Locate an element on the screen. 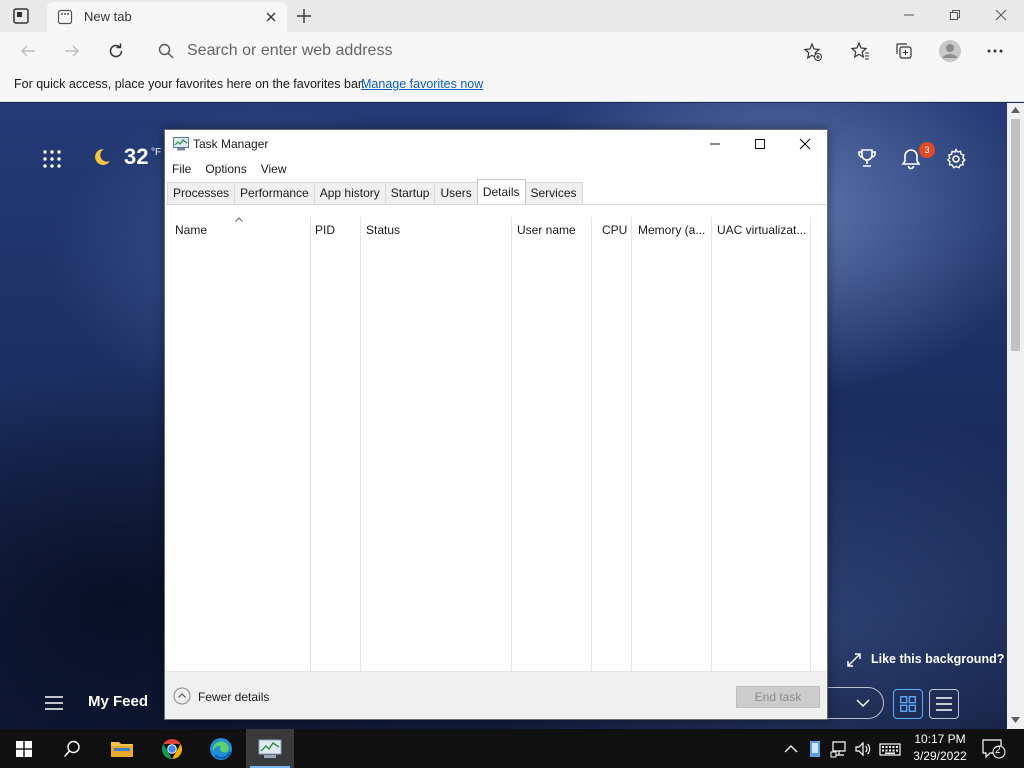 The height and width of the screenshot is (768, 1024). rewards-trophy-icon is located at coordinates (867, 158).